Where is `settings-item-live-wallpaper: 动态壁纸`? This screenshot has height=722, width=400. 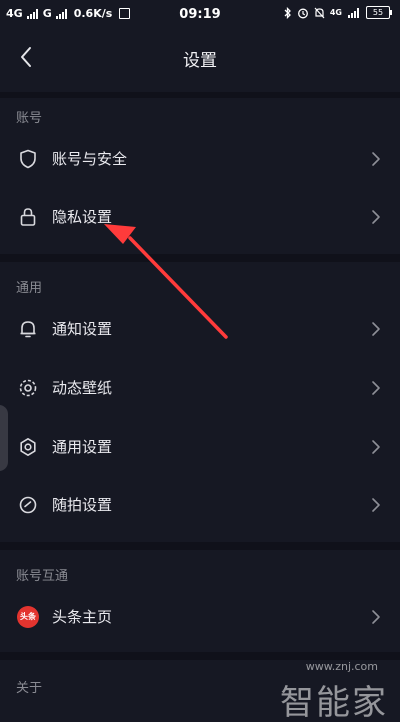 settings-item-live-wallpaper: 动态壁纸 is located at coordinates (200, 388).